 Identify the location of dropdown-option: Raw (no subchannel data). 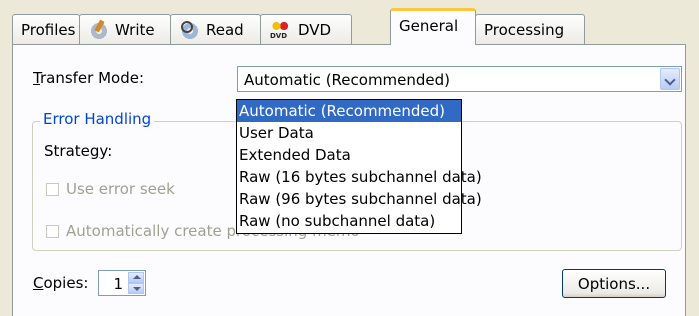
(349, 221).